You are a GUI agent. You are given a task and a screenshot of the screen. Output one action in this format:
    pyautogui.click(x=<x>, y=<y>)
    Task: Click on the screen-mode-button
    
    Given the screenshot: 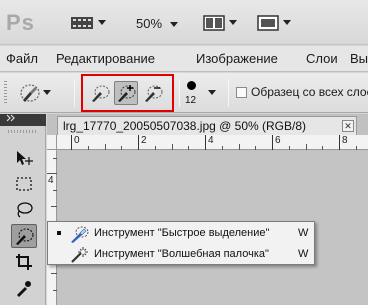 What is the action you would take?
    pyautogui.click(x=274, y=23)
    